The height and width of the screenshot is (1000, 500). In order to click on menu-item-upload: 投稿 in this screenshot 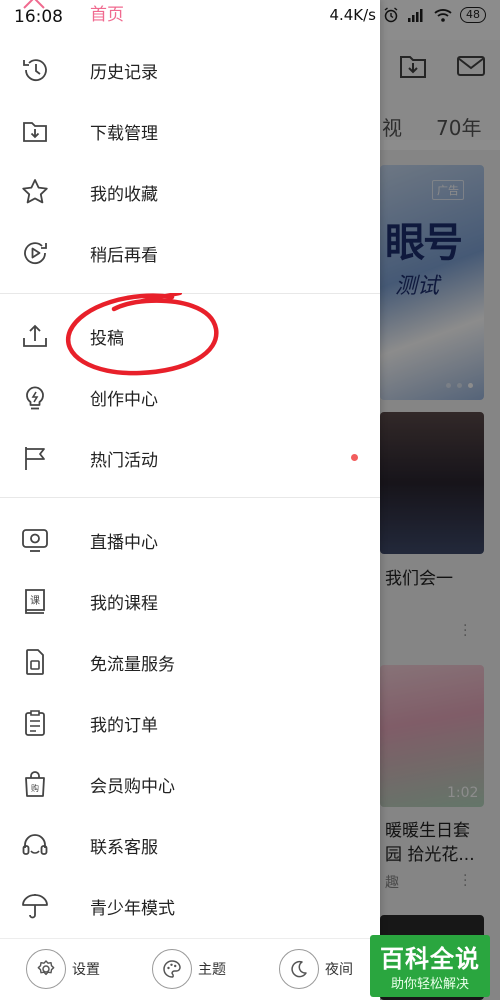, I will do `click(190, 336)`.